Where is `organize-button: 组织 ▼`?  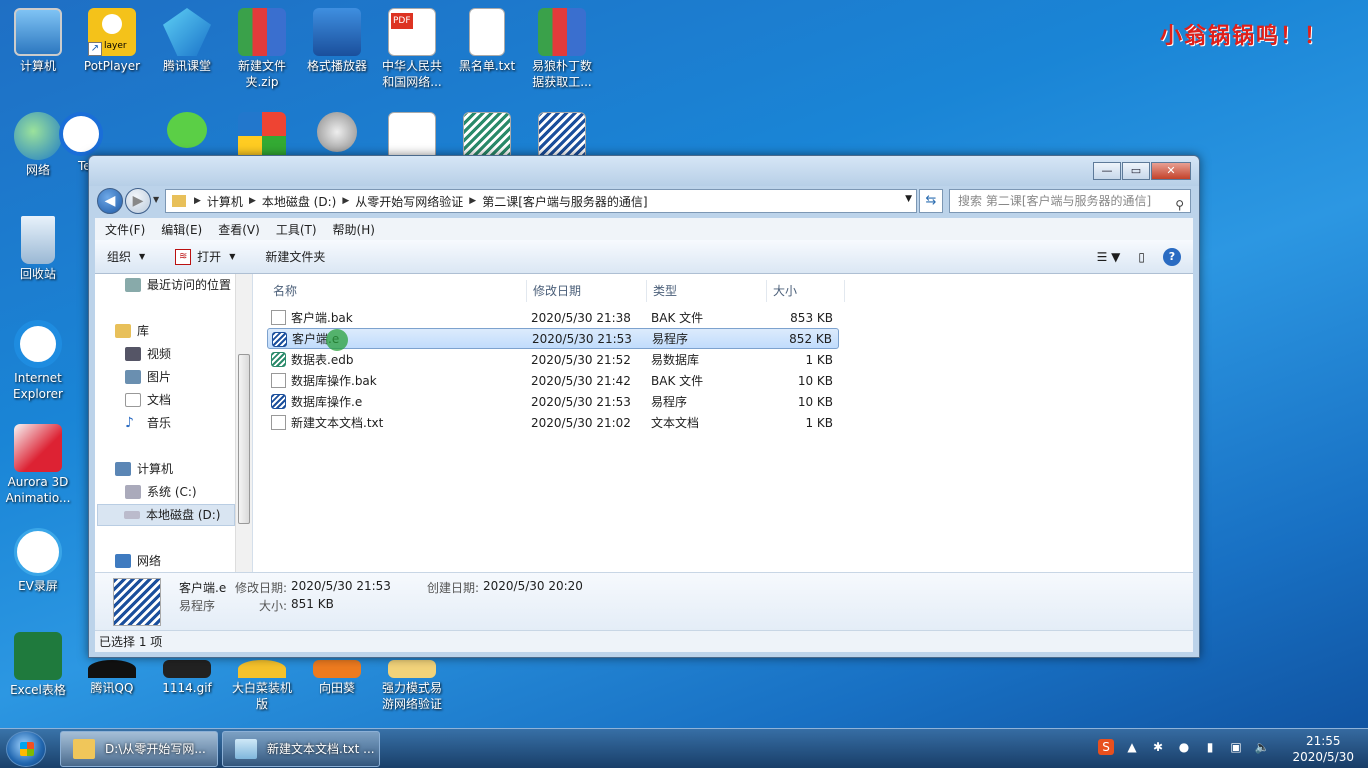 organize-button: 组织 ▼ is located at coordinates (126, 256).